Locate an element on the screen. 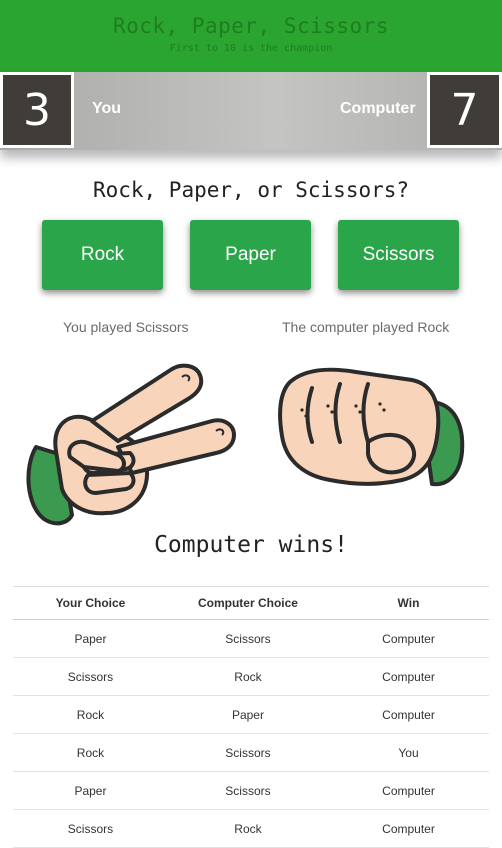 Image resolution: width=502 pixels, height=848 pixels. player-score: 3 is located at coordinates (37, 110).